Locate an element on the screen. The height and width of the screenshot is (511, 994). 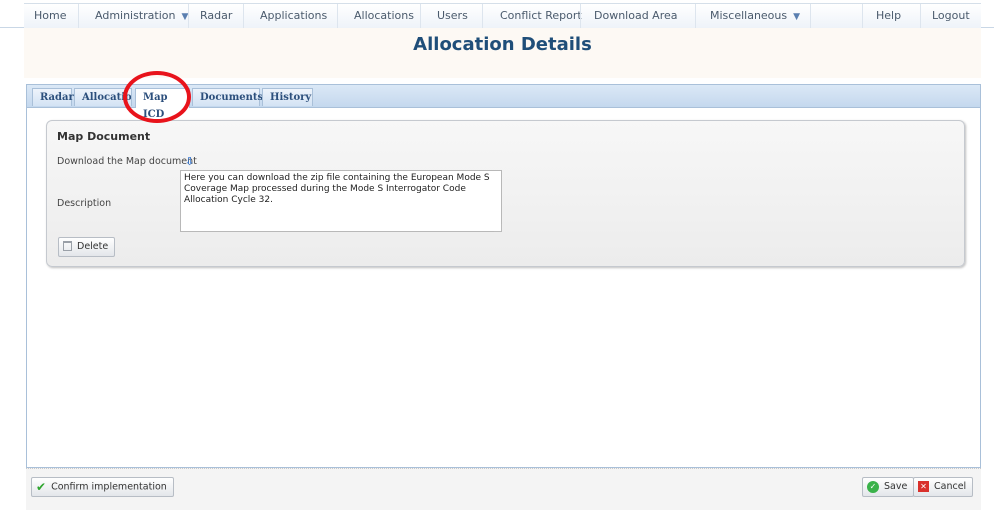
delete-button: Delete is located at coordinates (87, 247).